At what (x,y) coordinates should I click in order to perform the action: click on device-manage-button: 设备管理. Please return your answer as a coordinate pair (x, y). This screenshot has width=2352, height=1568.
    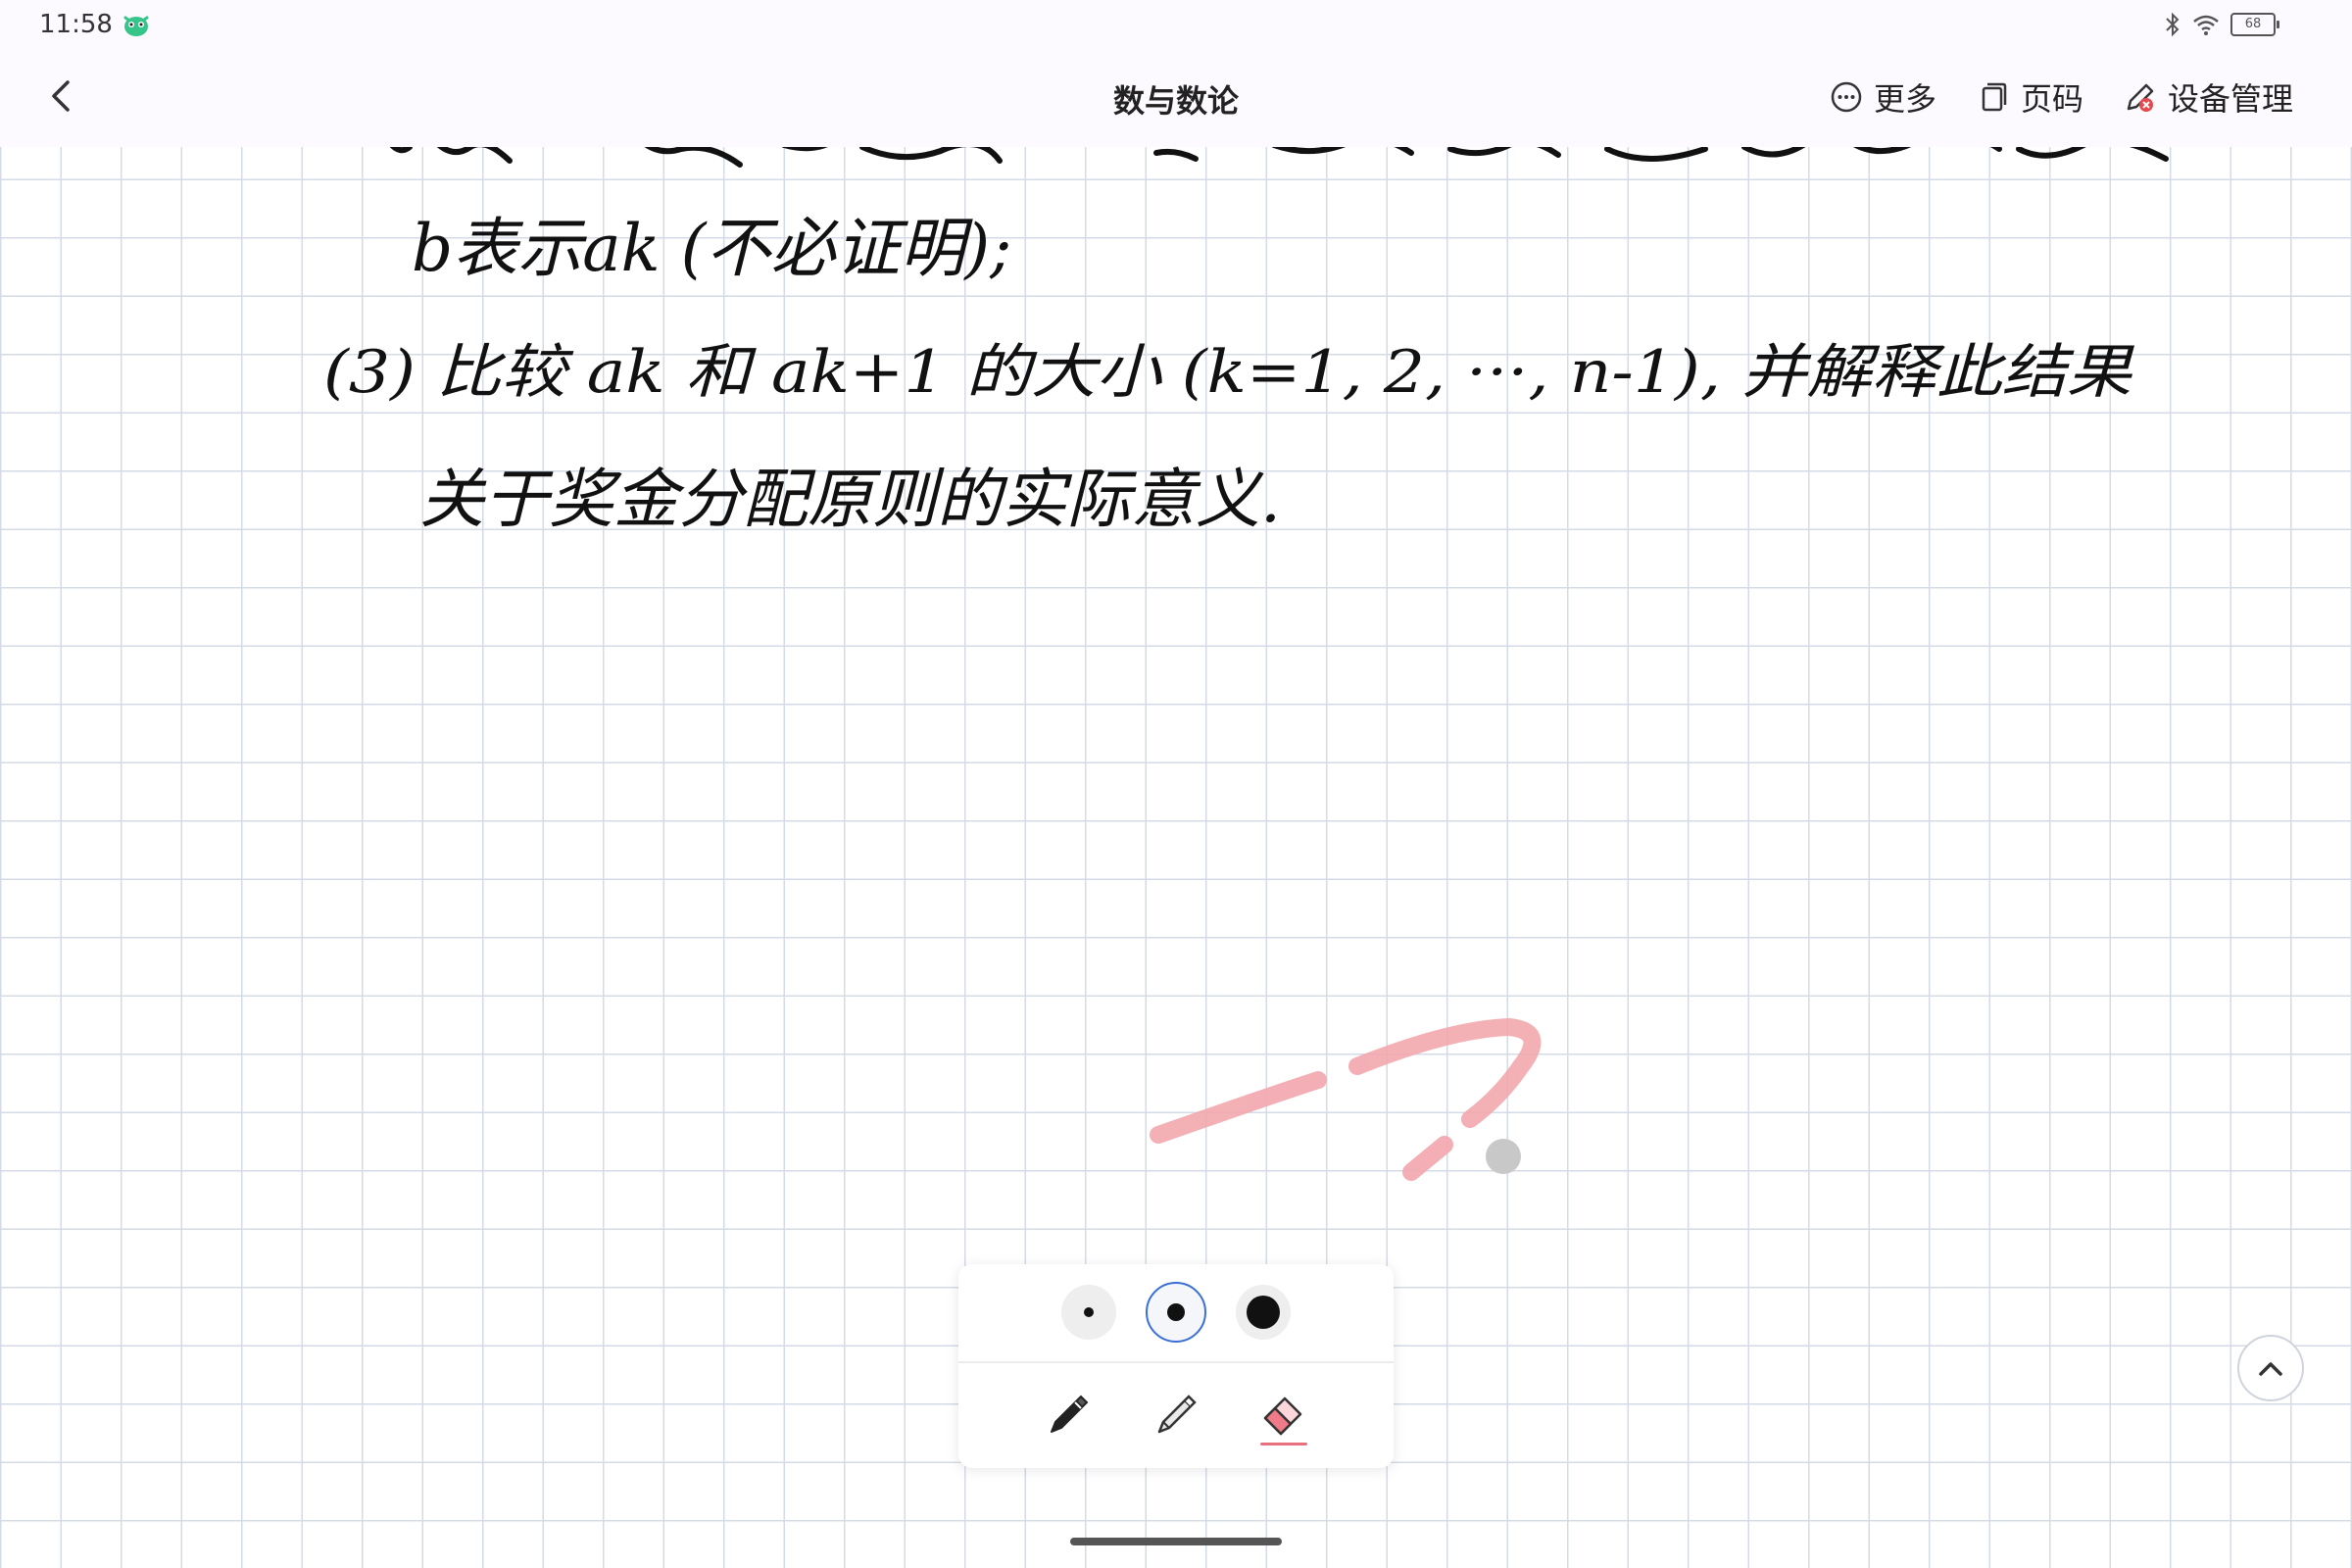
    Looking at the image, I should click on (2208, 97).